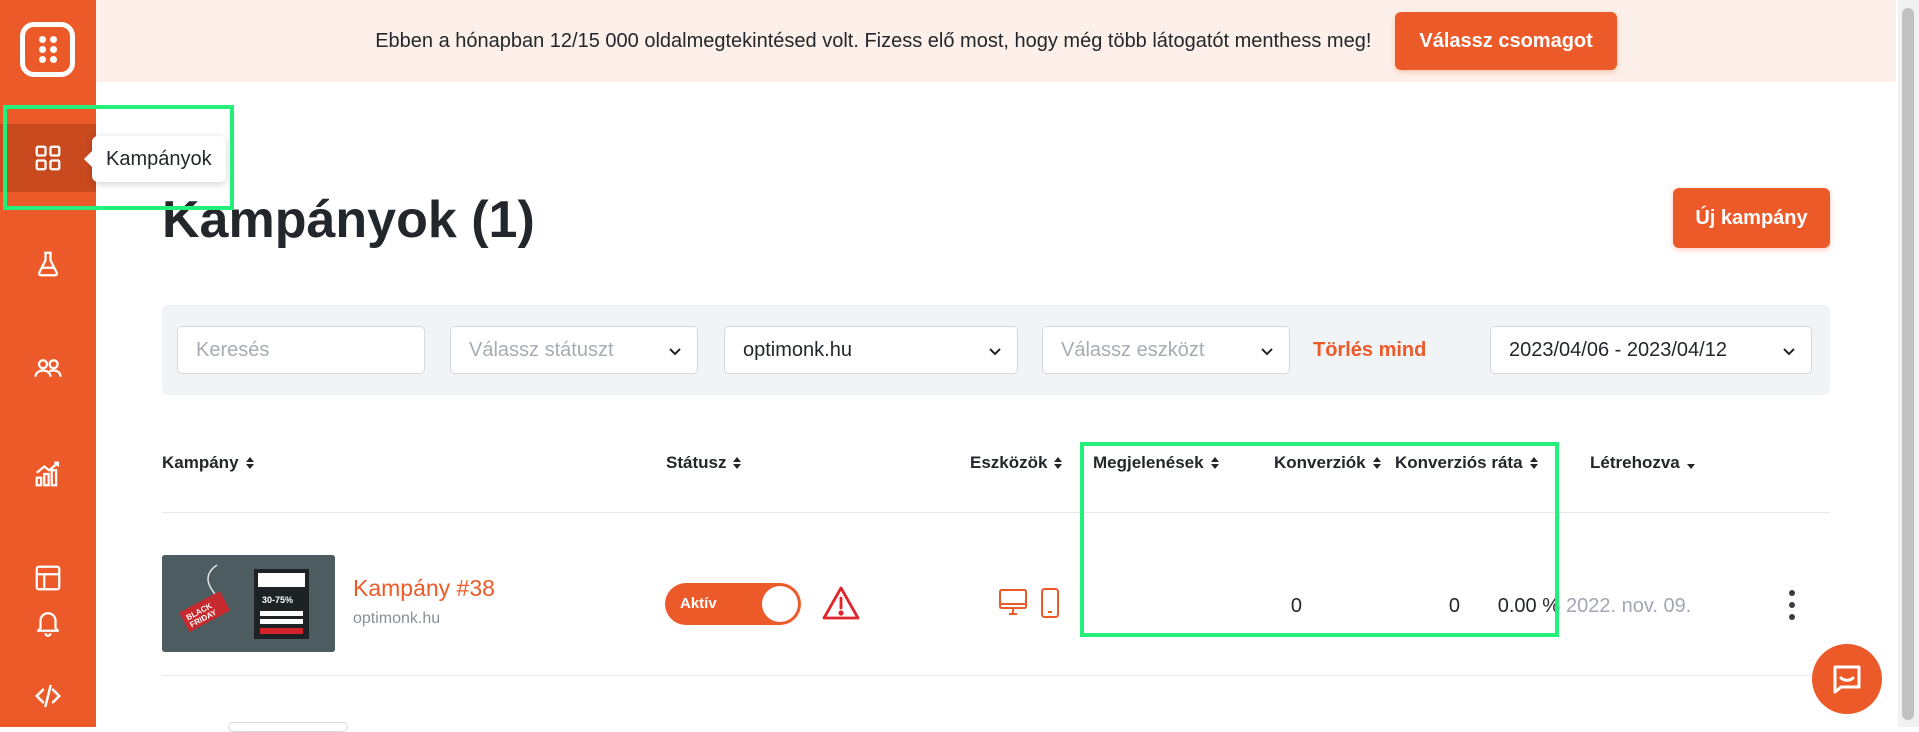 This screenshot has width=1919, height=732. Describe the element at coordinates (1013, 602) in the screenshot. I see `desktop-icon` at that location.